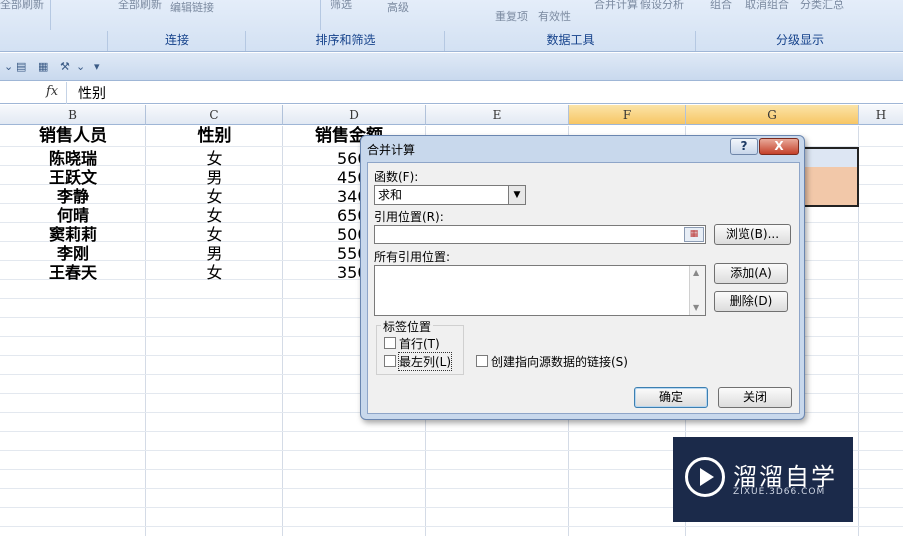 The width and height of the screenshot is (903, 536). Describe the element at coordinates (409, 217) in the screenshot. I see `reference-label: 引用位置(R):` at that location.